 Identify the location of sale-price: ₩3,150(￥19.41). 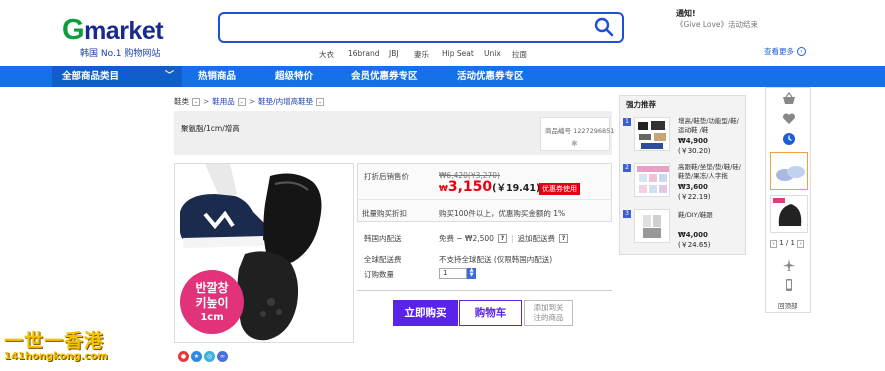
(490, 187).